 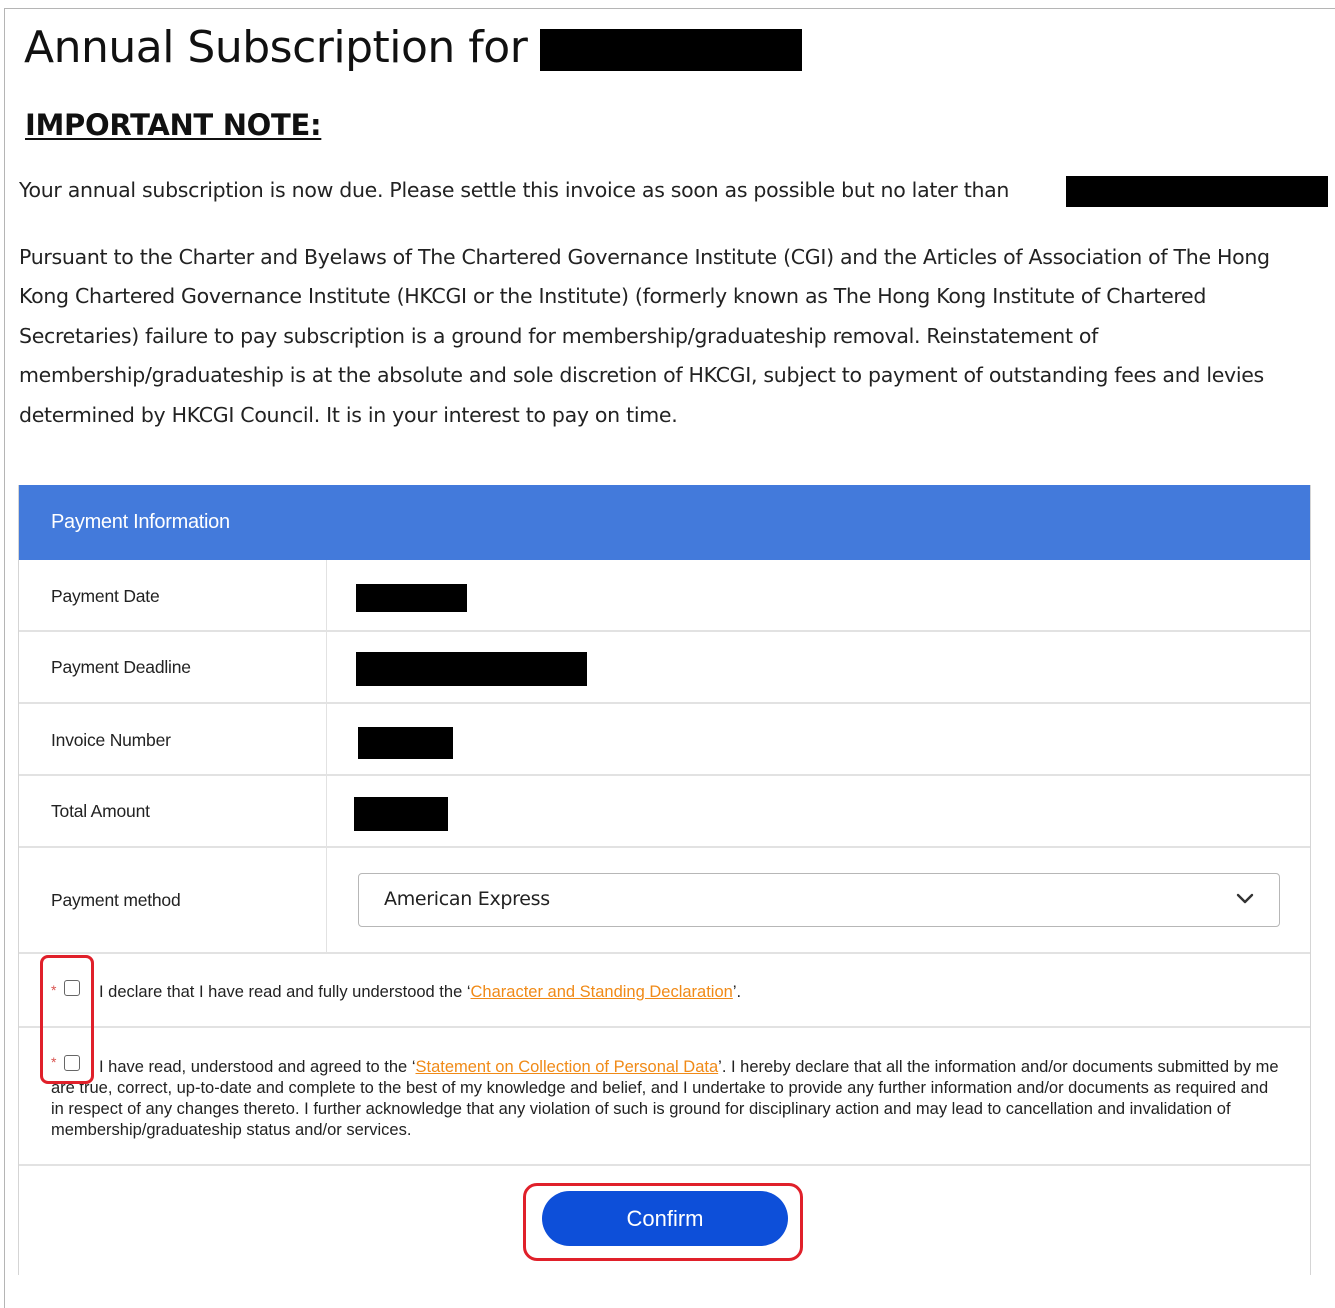 I want to click on chevron-down-icon, so click(x=1245, y=898).